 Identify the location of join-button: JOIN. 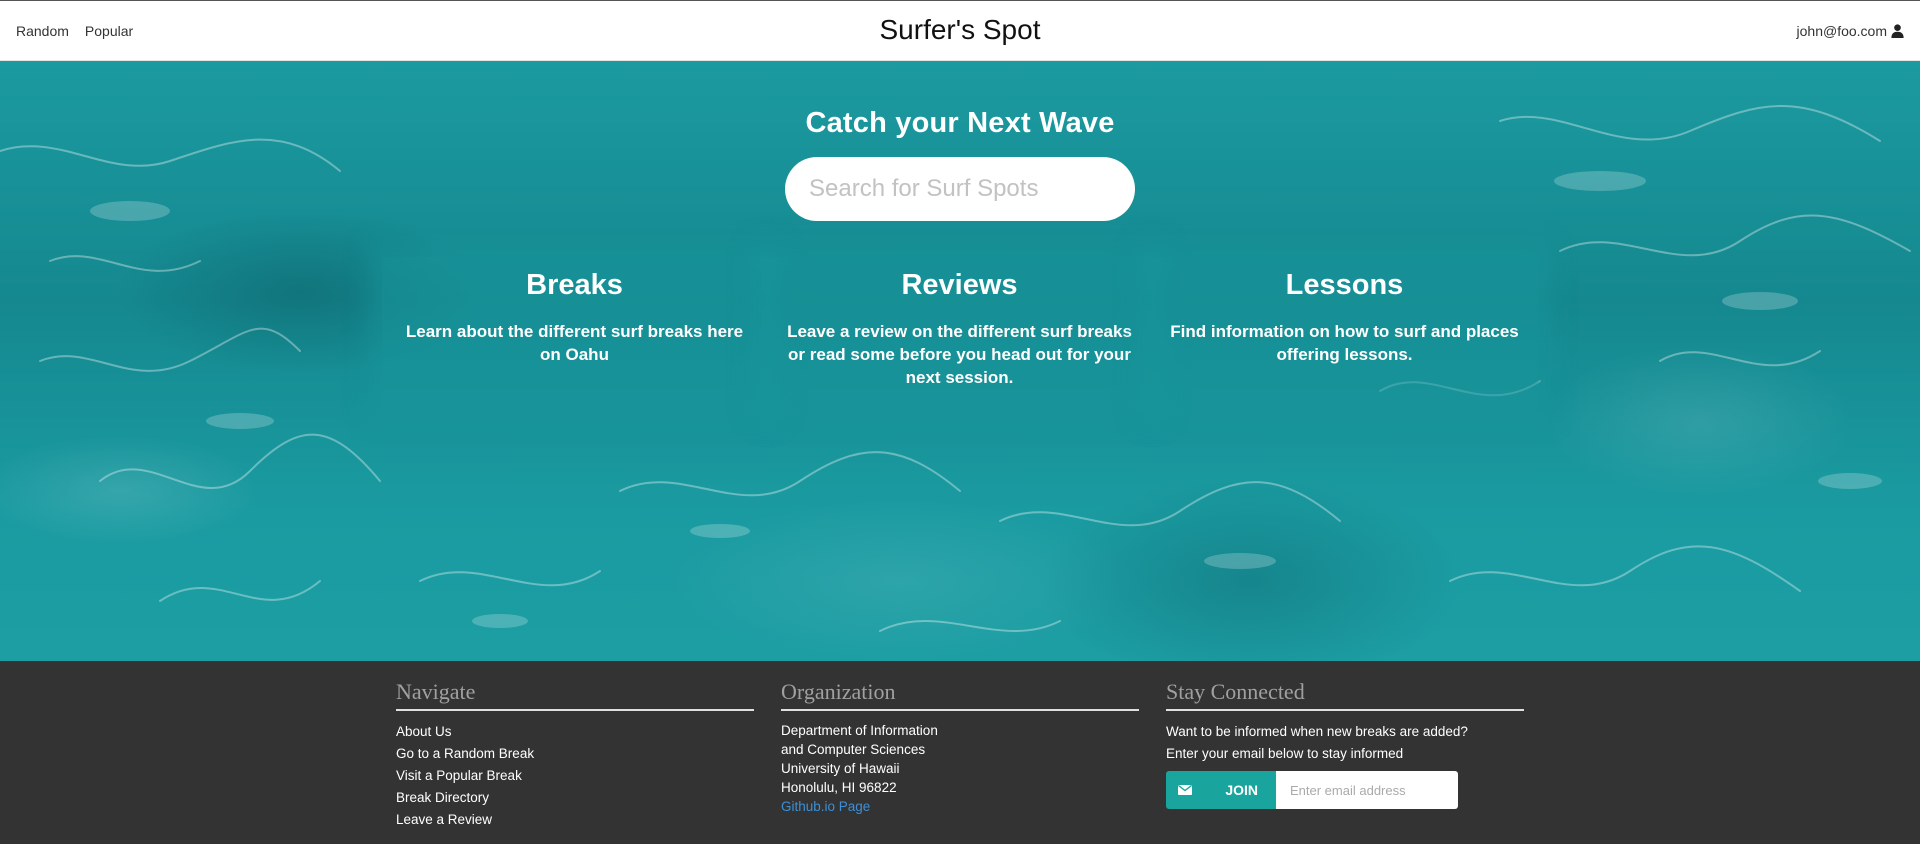
(1221, 790).